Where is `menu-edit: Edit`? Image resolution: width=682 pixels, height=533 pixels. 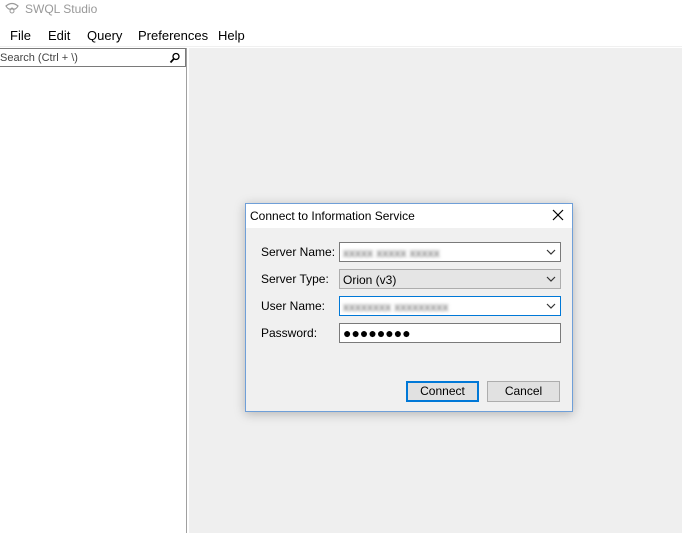 menu-edit: Edit is located at coordinates (59, 35).